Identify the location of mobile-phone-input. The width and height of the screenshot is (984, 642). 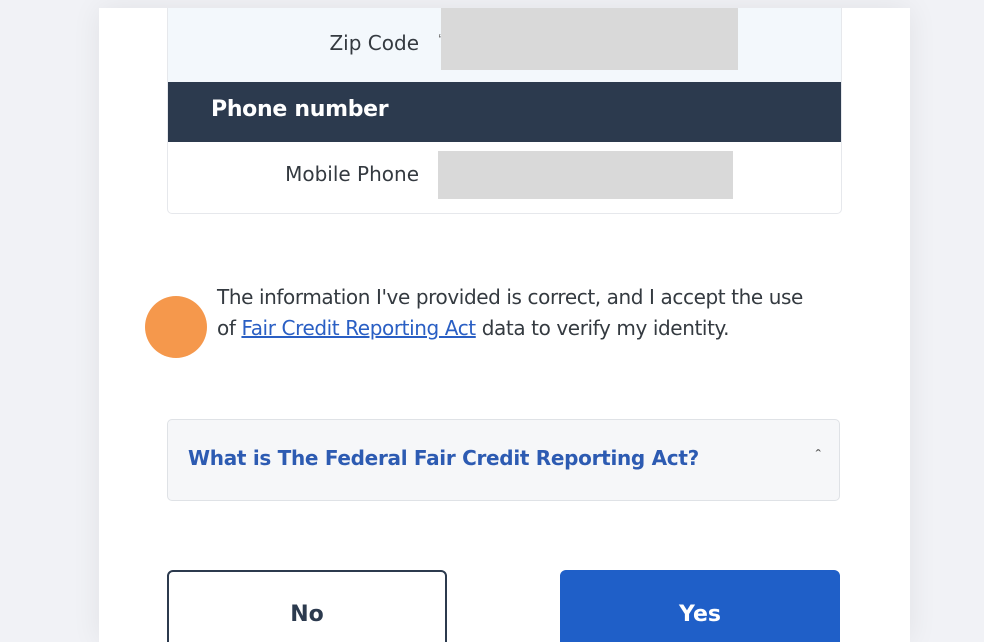
(585, 175).